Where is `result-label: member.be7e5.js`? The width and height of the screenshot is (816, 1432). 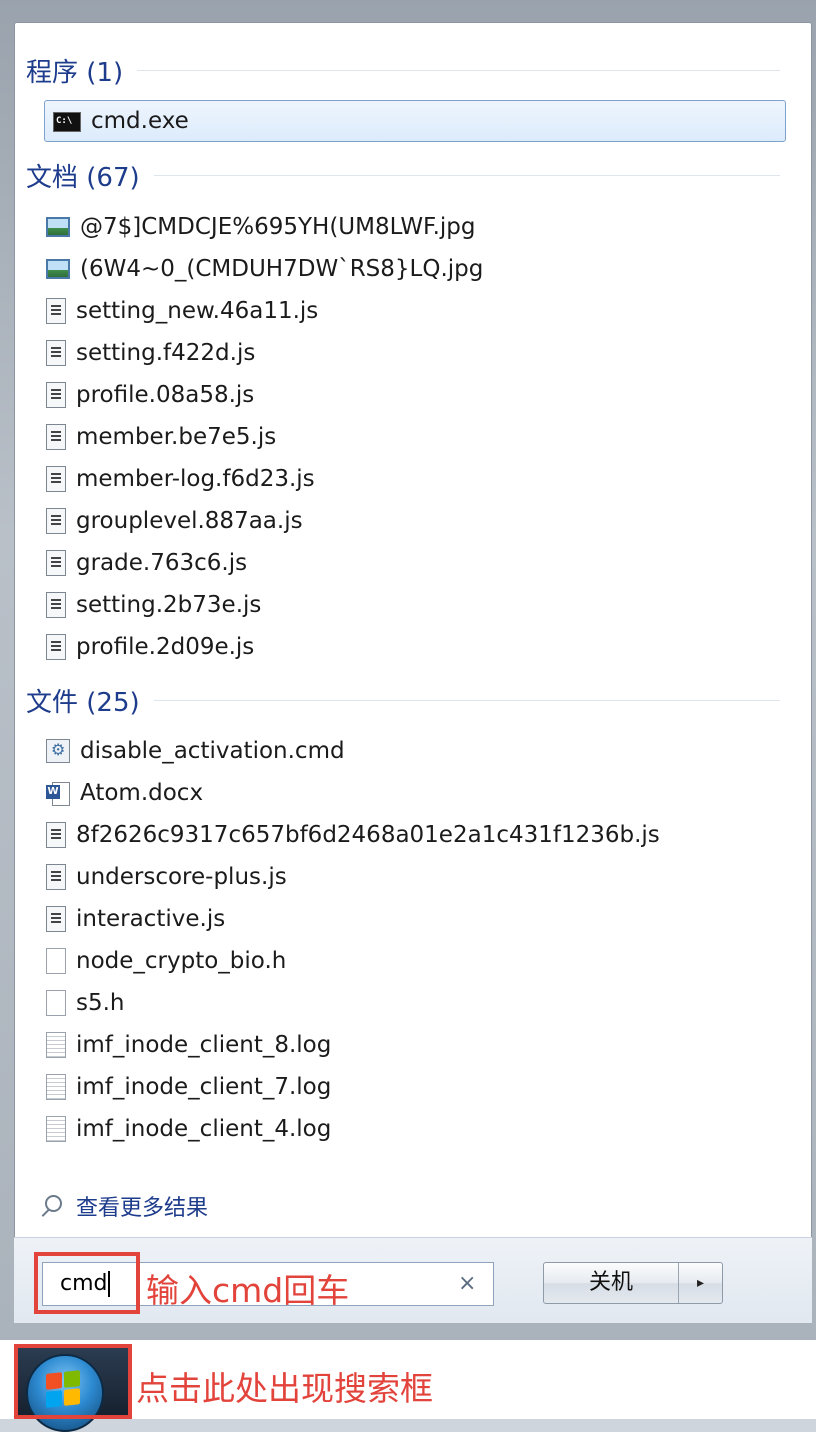
result-label: member.be7e5.js is located at coordinates (176, 437).